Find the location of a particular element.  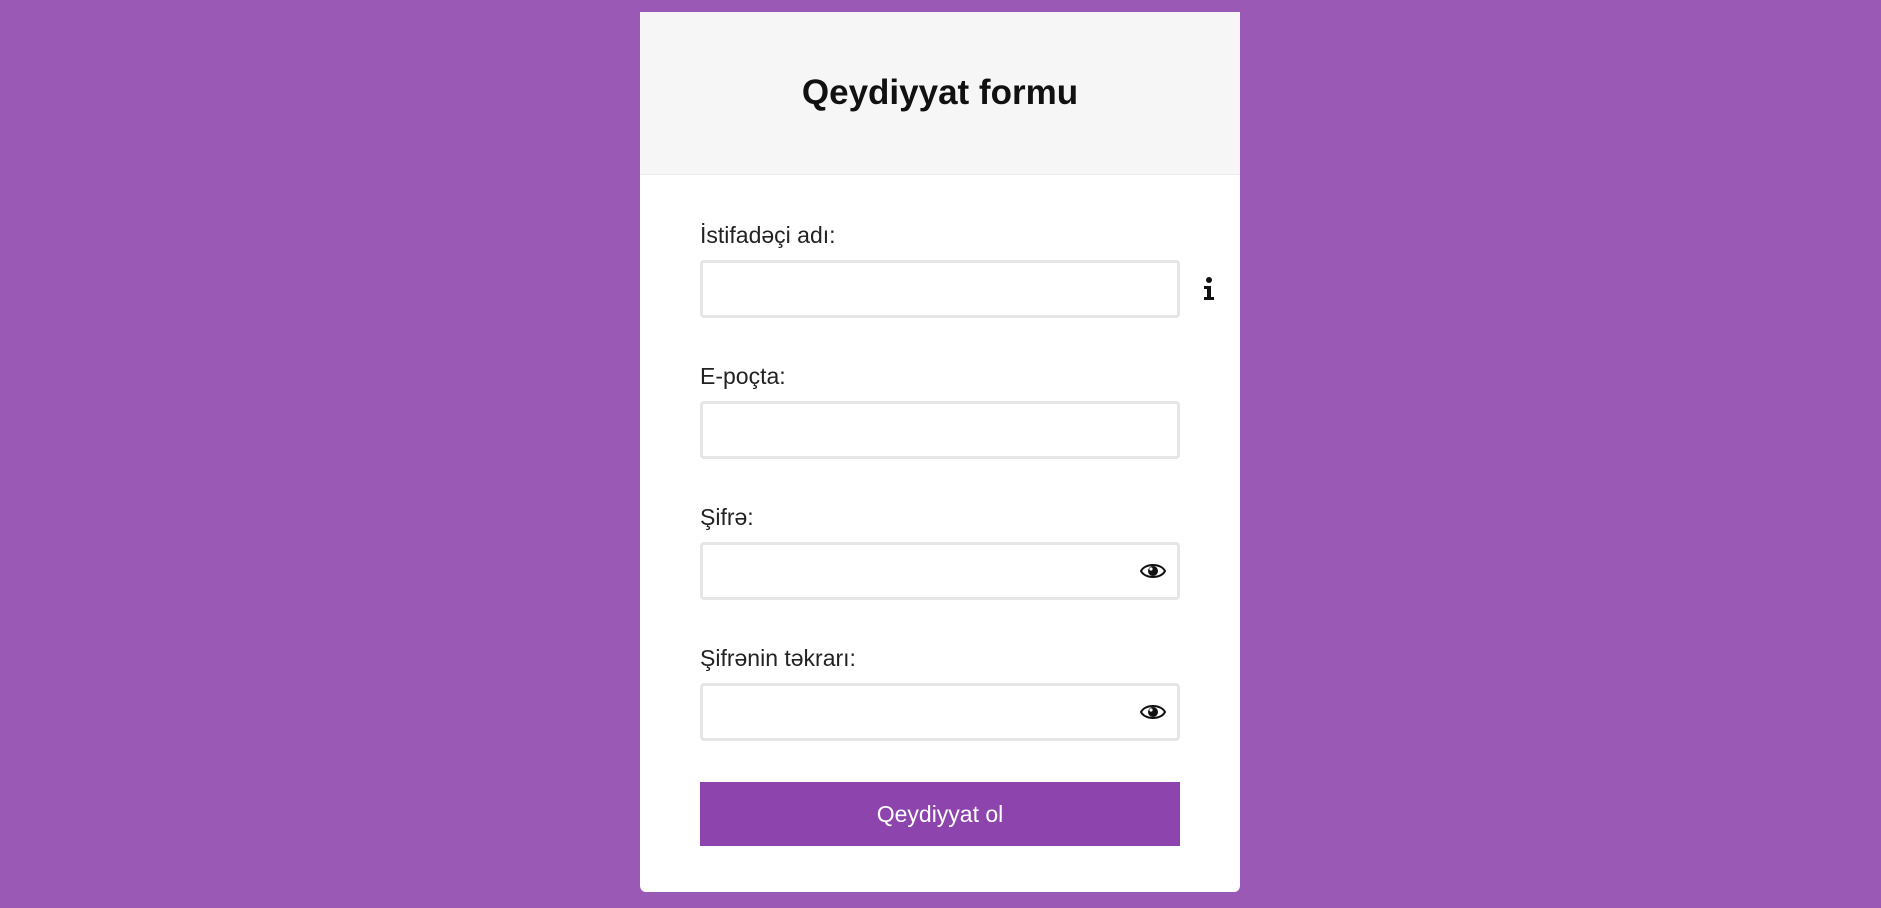

email-field-group: E-poçta: is located at coordinates (940, 410).